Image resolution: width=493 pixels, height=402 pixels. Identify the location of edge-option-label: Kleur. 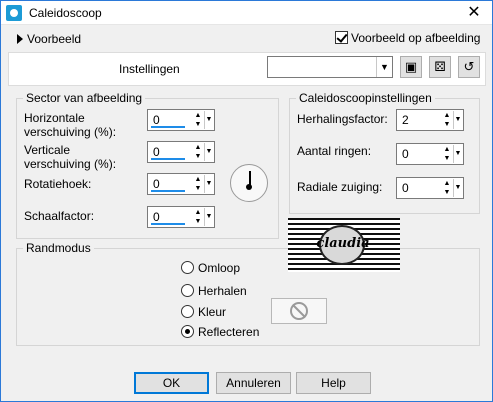
(212, 312).